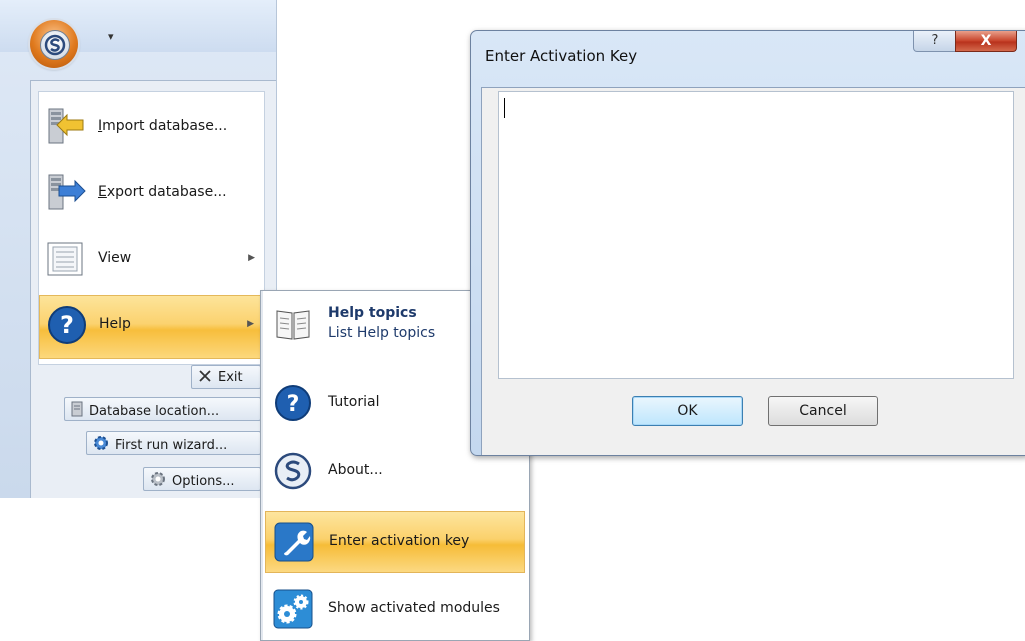 The image size is (1025, 641). What do you see at coordinates (101, 445) in the screenshot?
I see `wizard-gear-icon` at bounding box center [101, 445].